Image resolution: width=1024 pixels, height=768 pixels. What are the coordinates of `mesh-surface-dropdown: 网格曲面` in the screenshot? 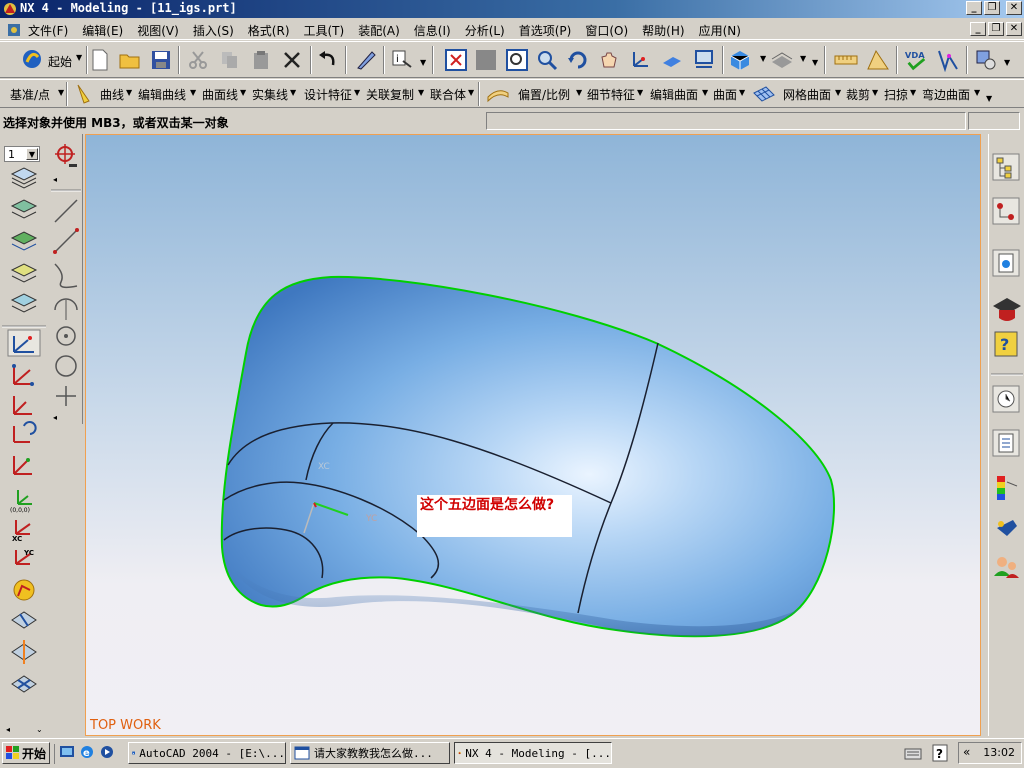 It's located at (807, 94).